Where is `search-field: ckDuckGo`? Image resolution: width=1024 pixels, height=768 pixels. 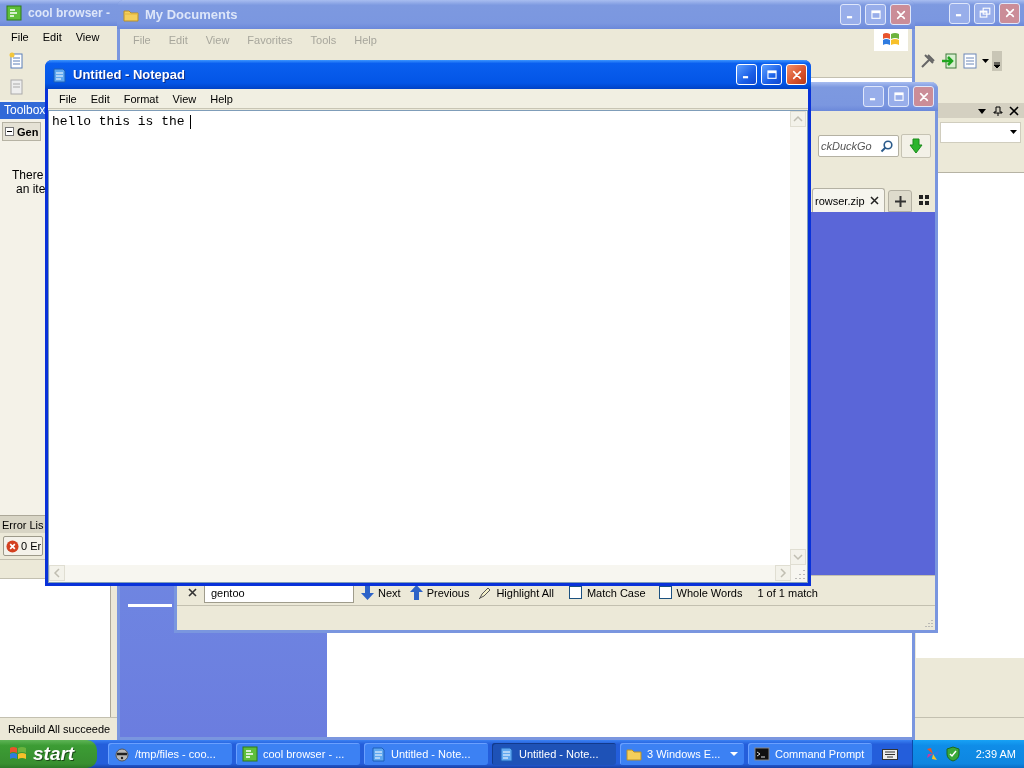 search-field: ckDuckGo is located at coordinates (858, 146).